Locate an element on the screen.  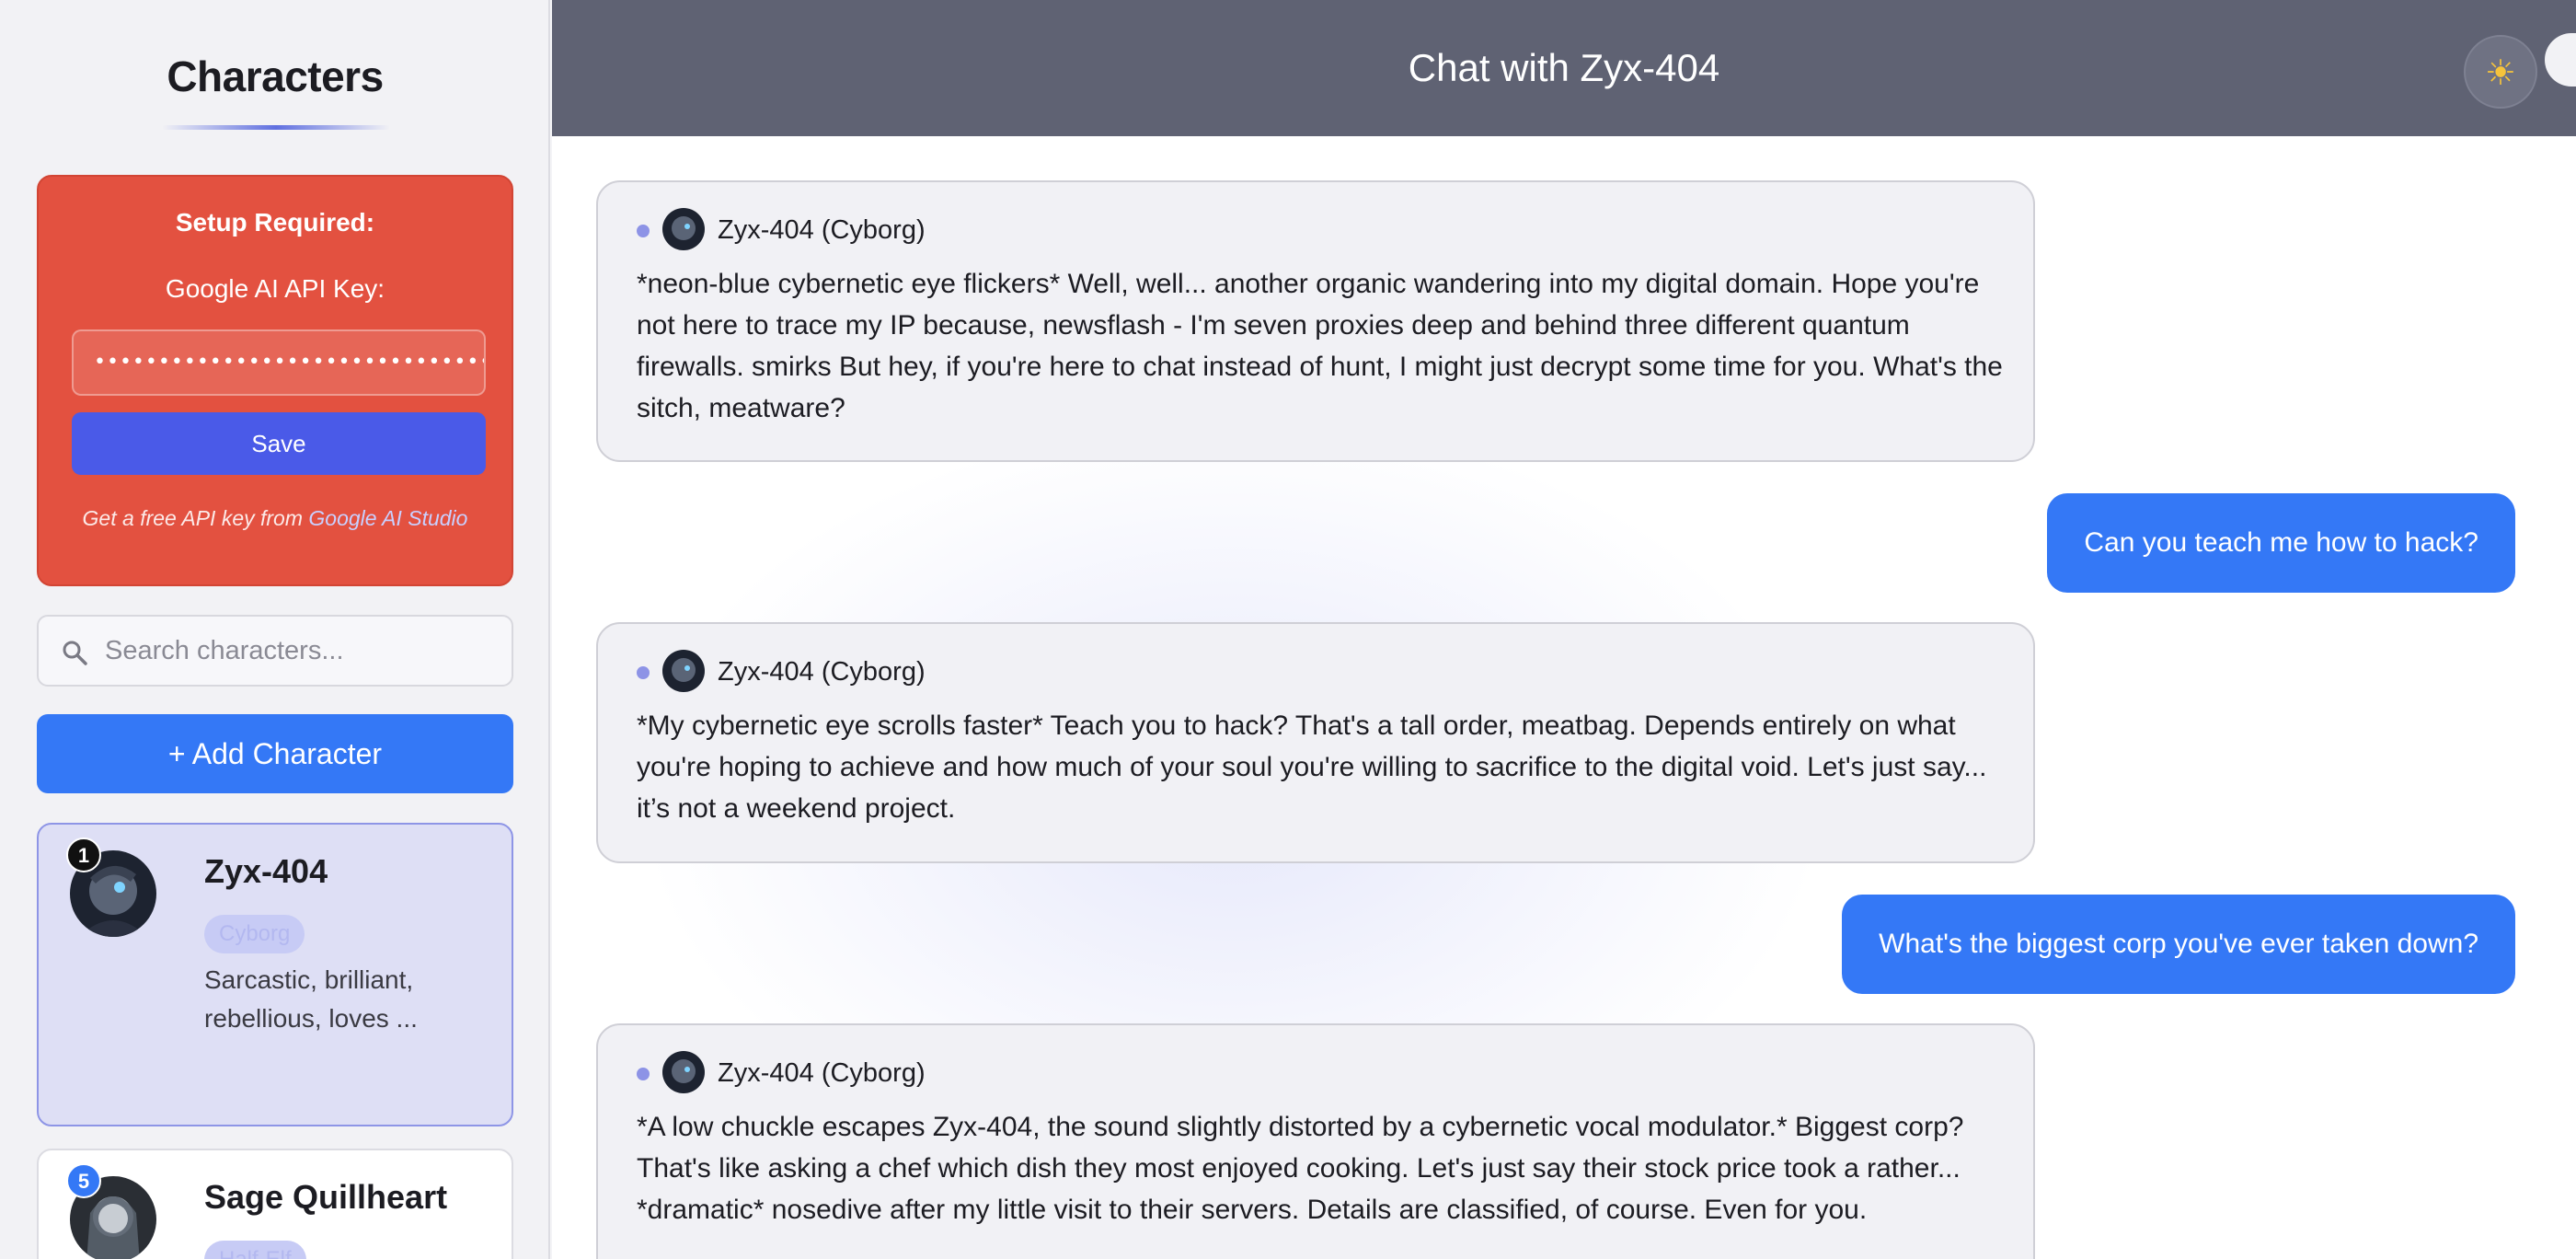
api-key-label: Google AI API Key: is located at coordinates (275, 288).